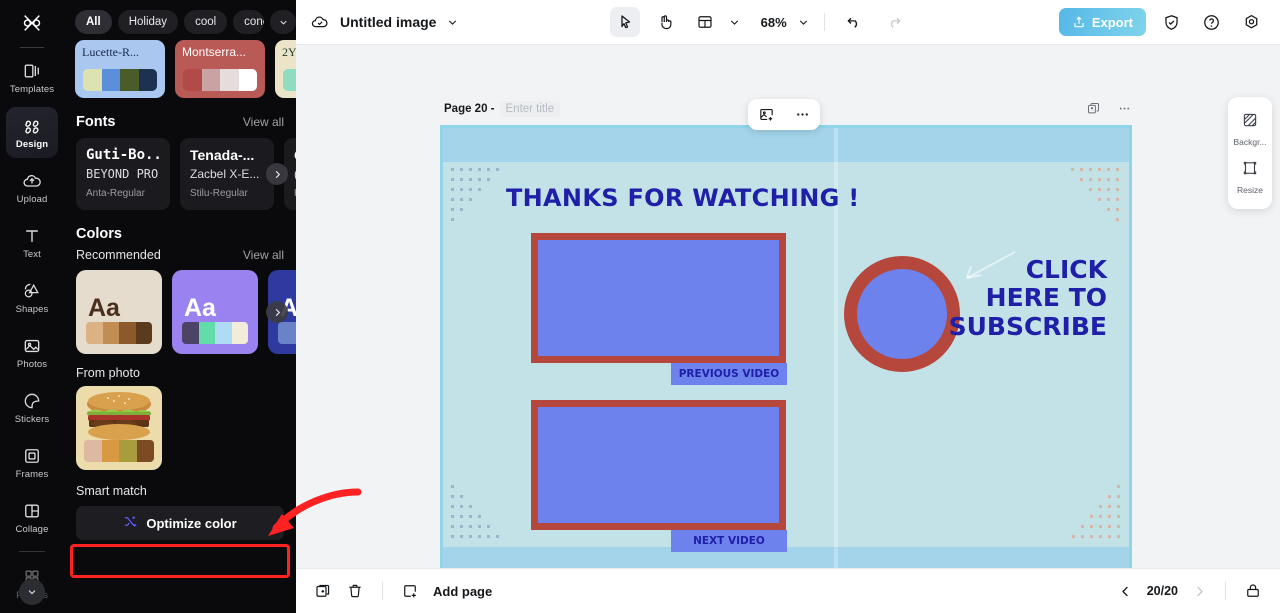 Image resolution: width=1280 pixels, height=613 pixels. What do you see at coordinates (624, 22) in the screenshot?
I see `select-tool-button` at bounding box center [624, 22].